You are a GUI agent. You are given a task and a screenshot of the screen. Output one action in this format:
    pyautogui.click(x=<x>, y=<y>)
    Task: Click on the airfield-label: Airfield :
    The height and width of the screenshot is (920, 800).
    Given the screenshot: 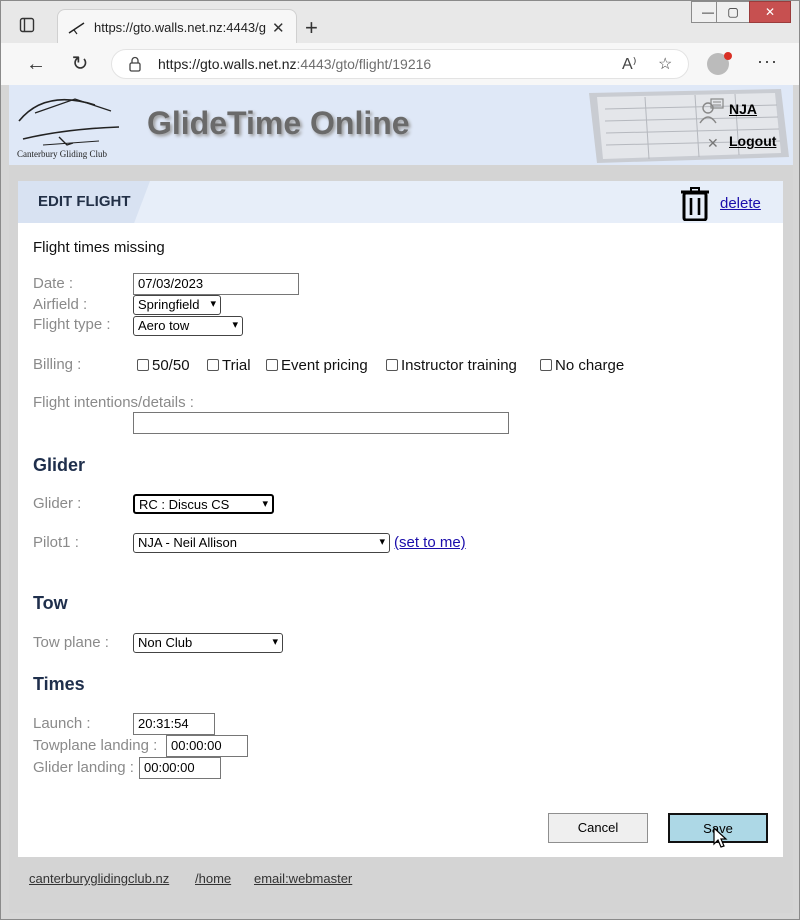 What is the action you would take?
    pyautogui.click(x=60, y=304)
    